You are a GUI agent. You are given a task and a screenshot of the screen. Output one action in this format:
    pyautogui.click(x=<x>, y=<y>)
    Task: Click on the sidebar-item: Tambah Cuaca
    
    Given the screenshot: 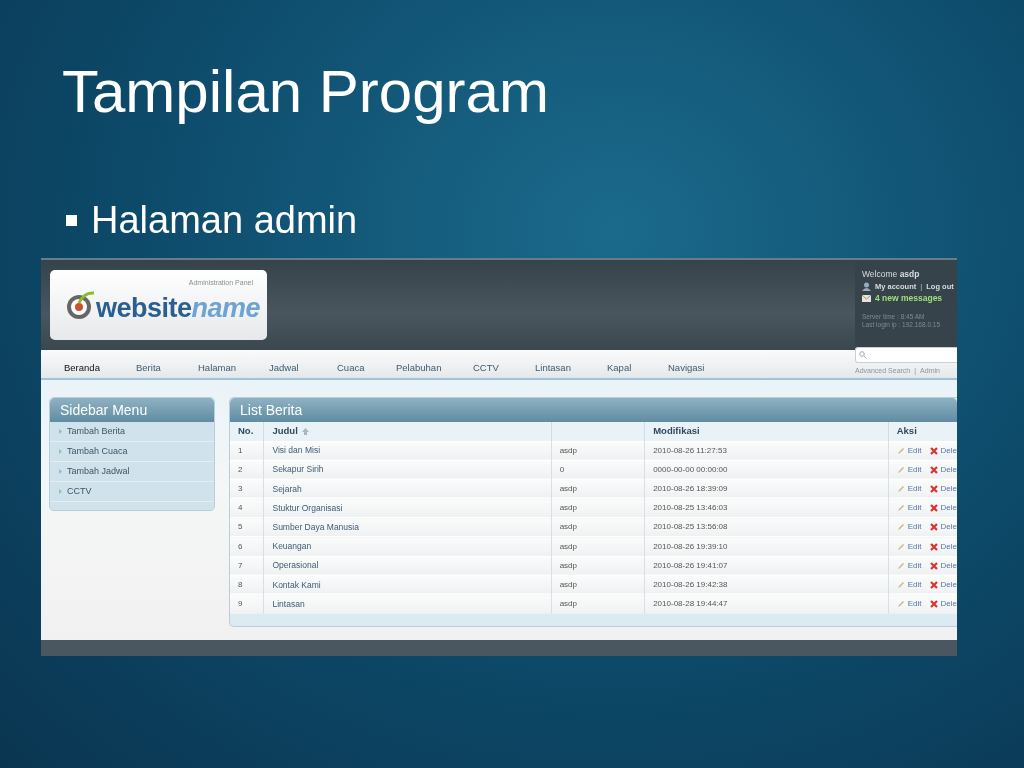 What is the action you would take?
    pyautogui.click(x=132, y=452)
    